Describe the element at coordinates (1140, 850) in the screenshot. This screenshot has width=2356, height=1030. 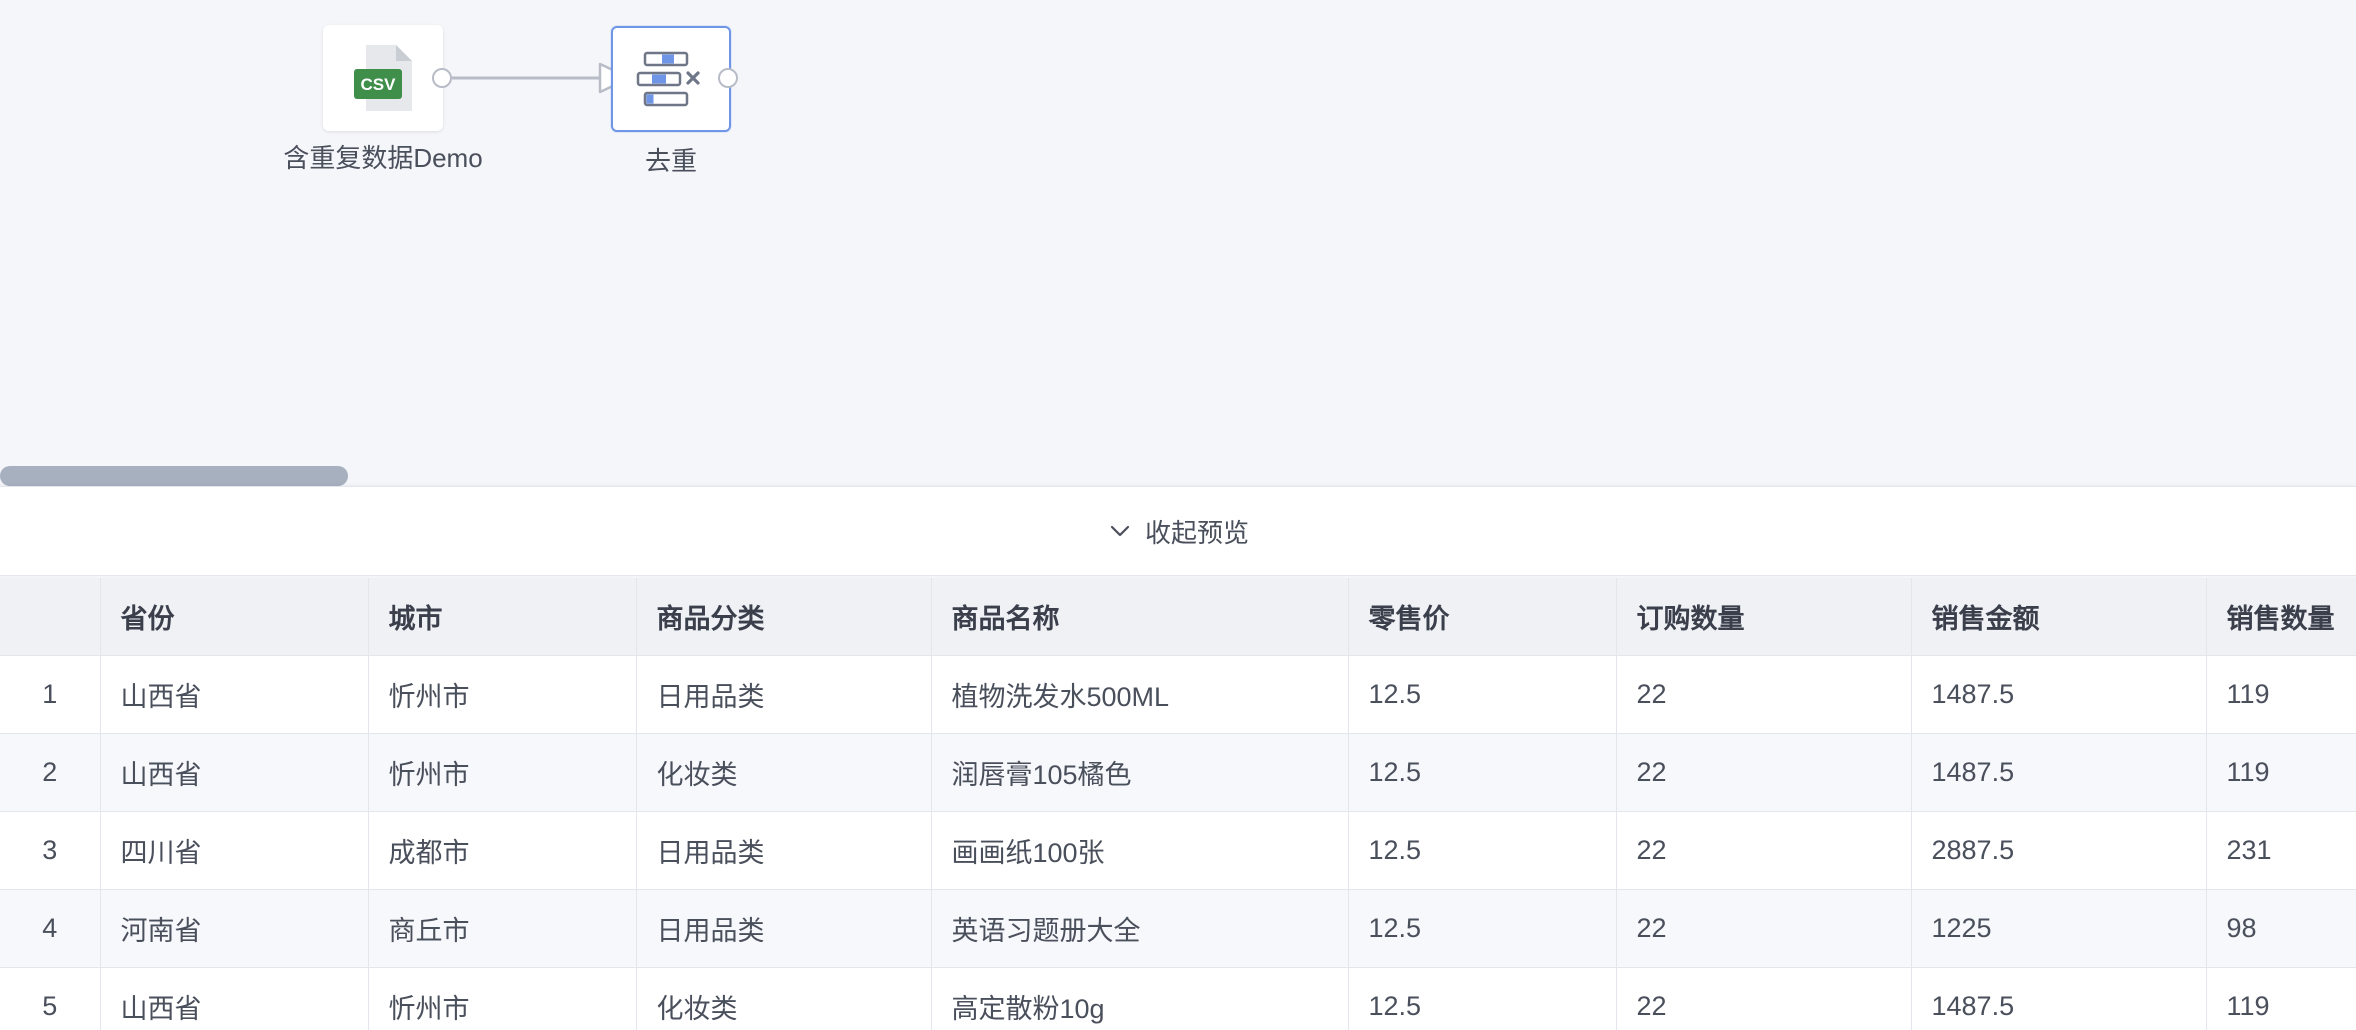
I see `table-cell: 画画纸100张` at that location.